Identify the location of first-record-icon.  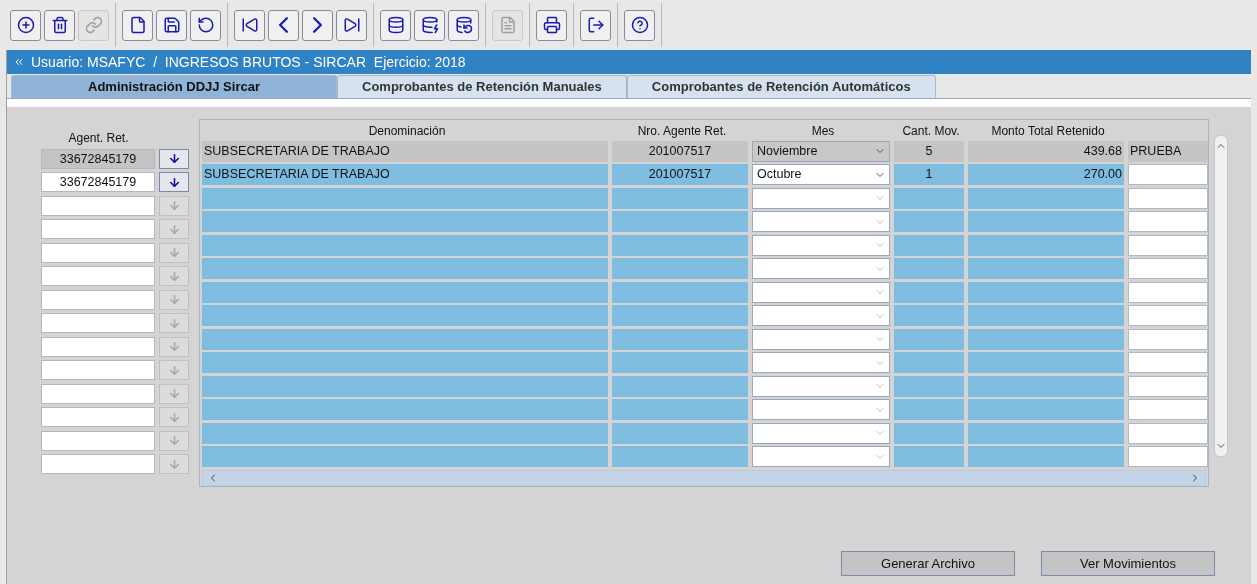
(249, 25).